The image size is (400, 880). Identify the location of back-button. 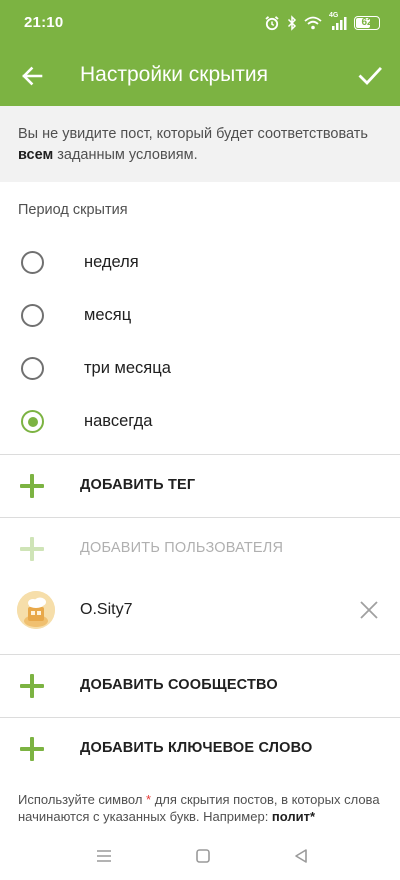
(32, 76).